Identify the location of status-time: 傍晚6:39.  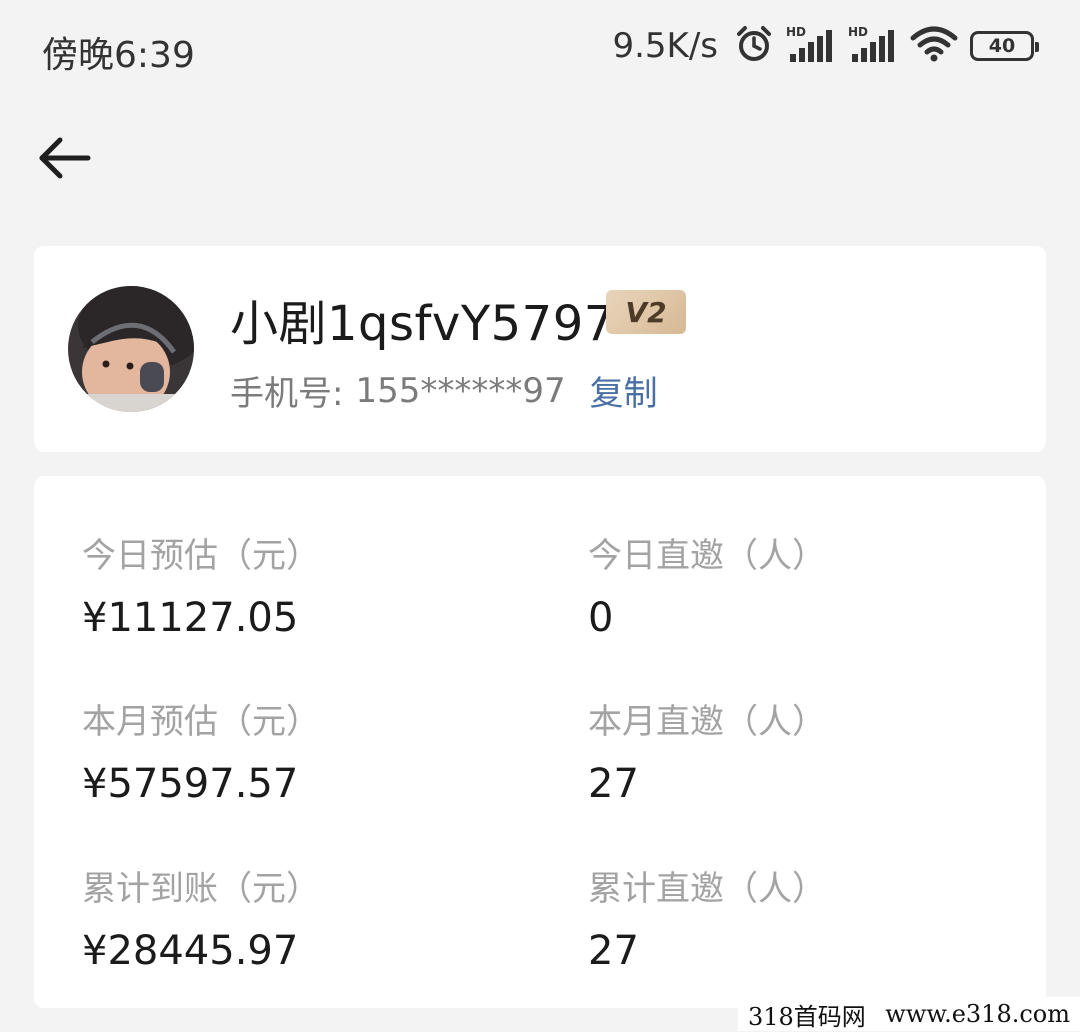
(118, 55).